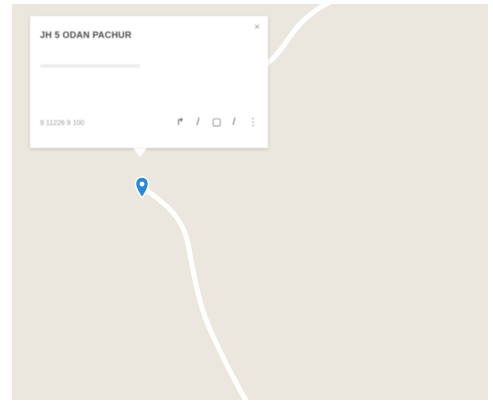 The width and height of the screenshot is (493, 405). What do you see at coordinates (294, 37) in the screenshot?
I see `road-upper` at bounding box center [294, 37].